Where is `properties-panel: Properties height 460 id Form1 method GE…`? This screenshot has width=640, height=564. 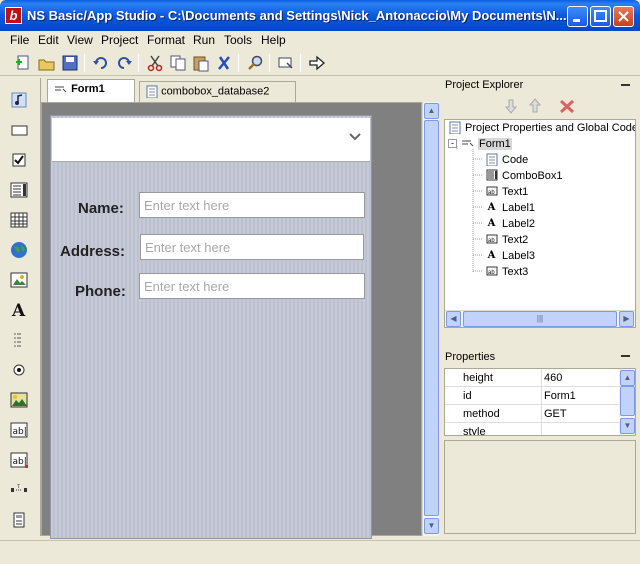
properties-panel: Properties height 460 id Form1 method GE… is located at coordinates (541, 442).